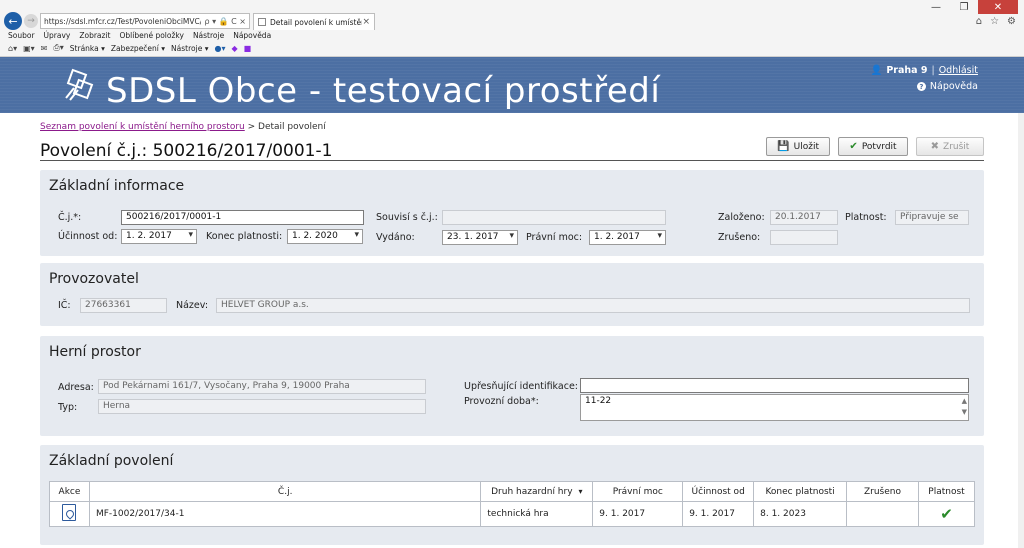  I want to click on logout-link: Odhlásit, so click(958, 70).